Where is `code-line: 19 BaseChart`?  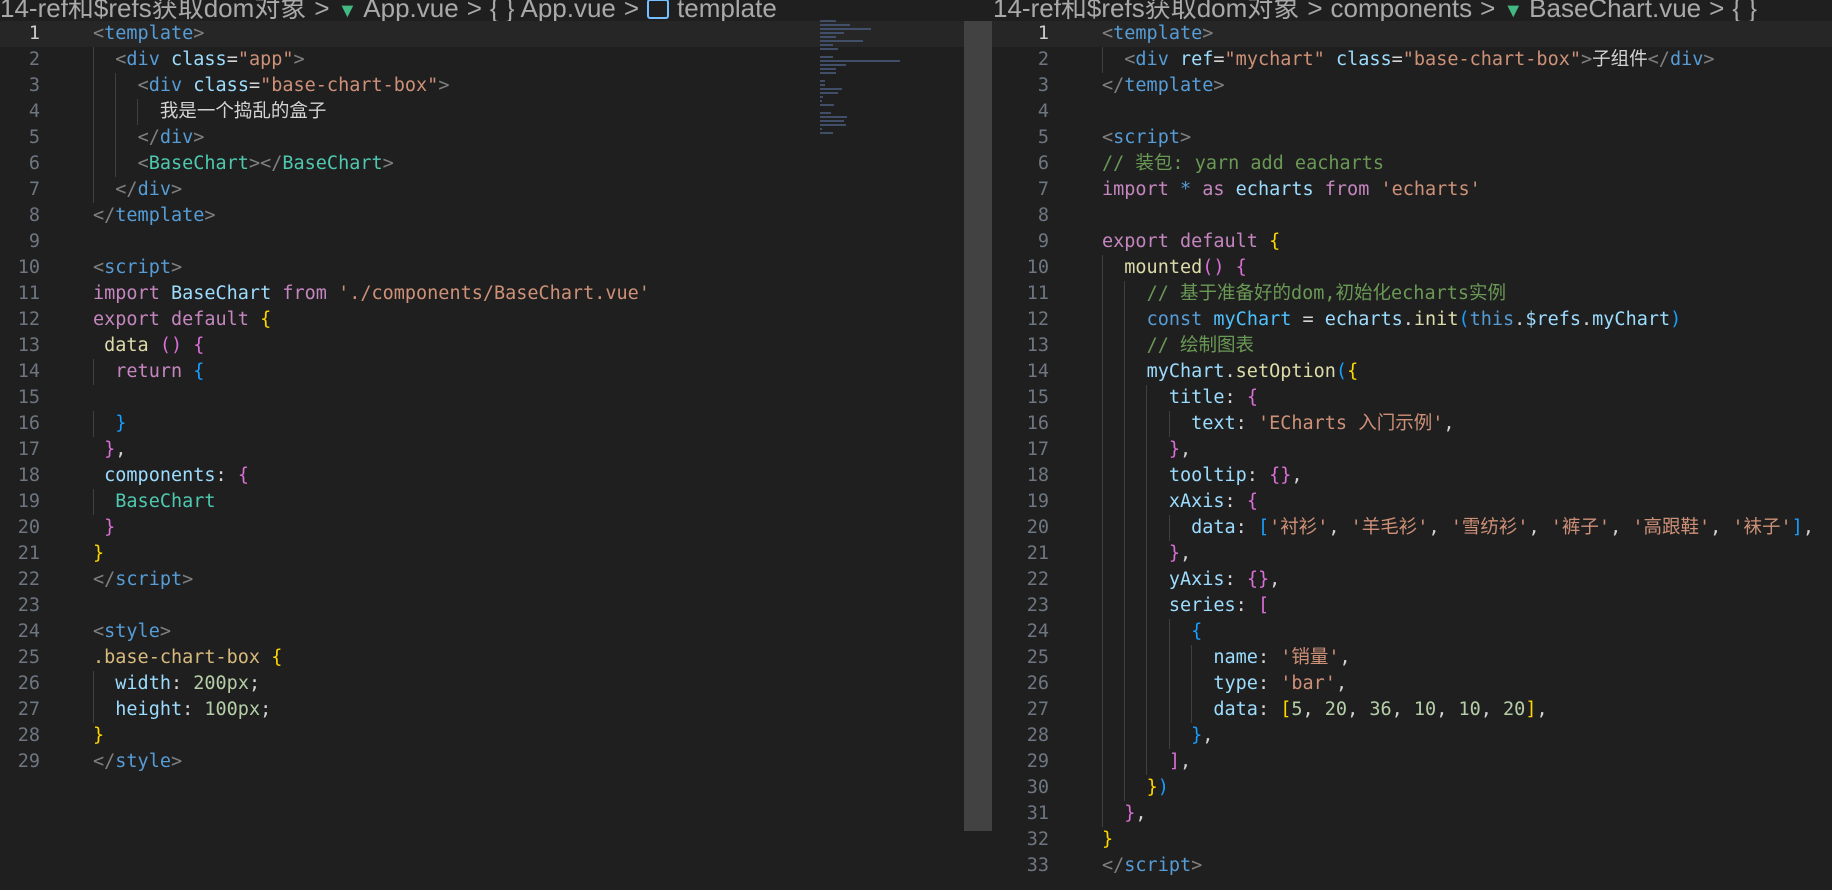
code-line: 19 BaseChart is located at coordinates (496, 502).